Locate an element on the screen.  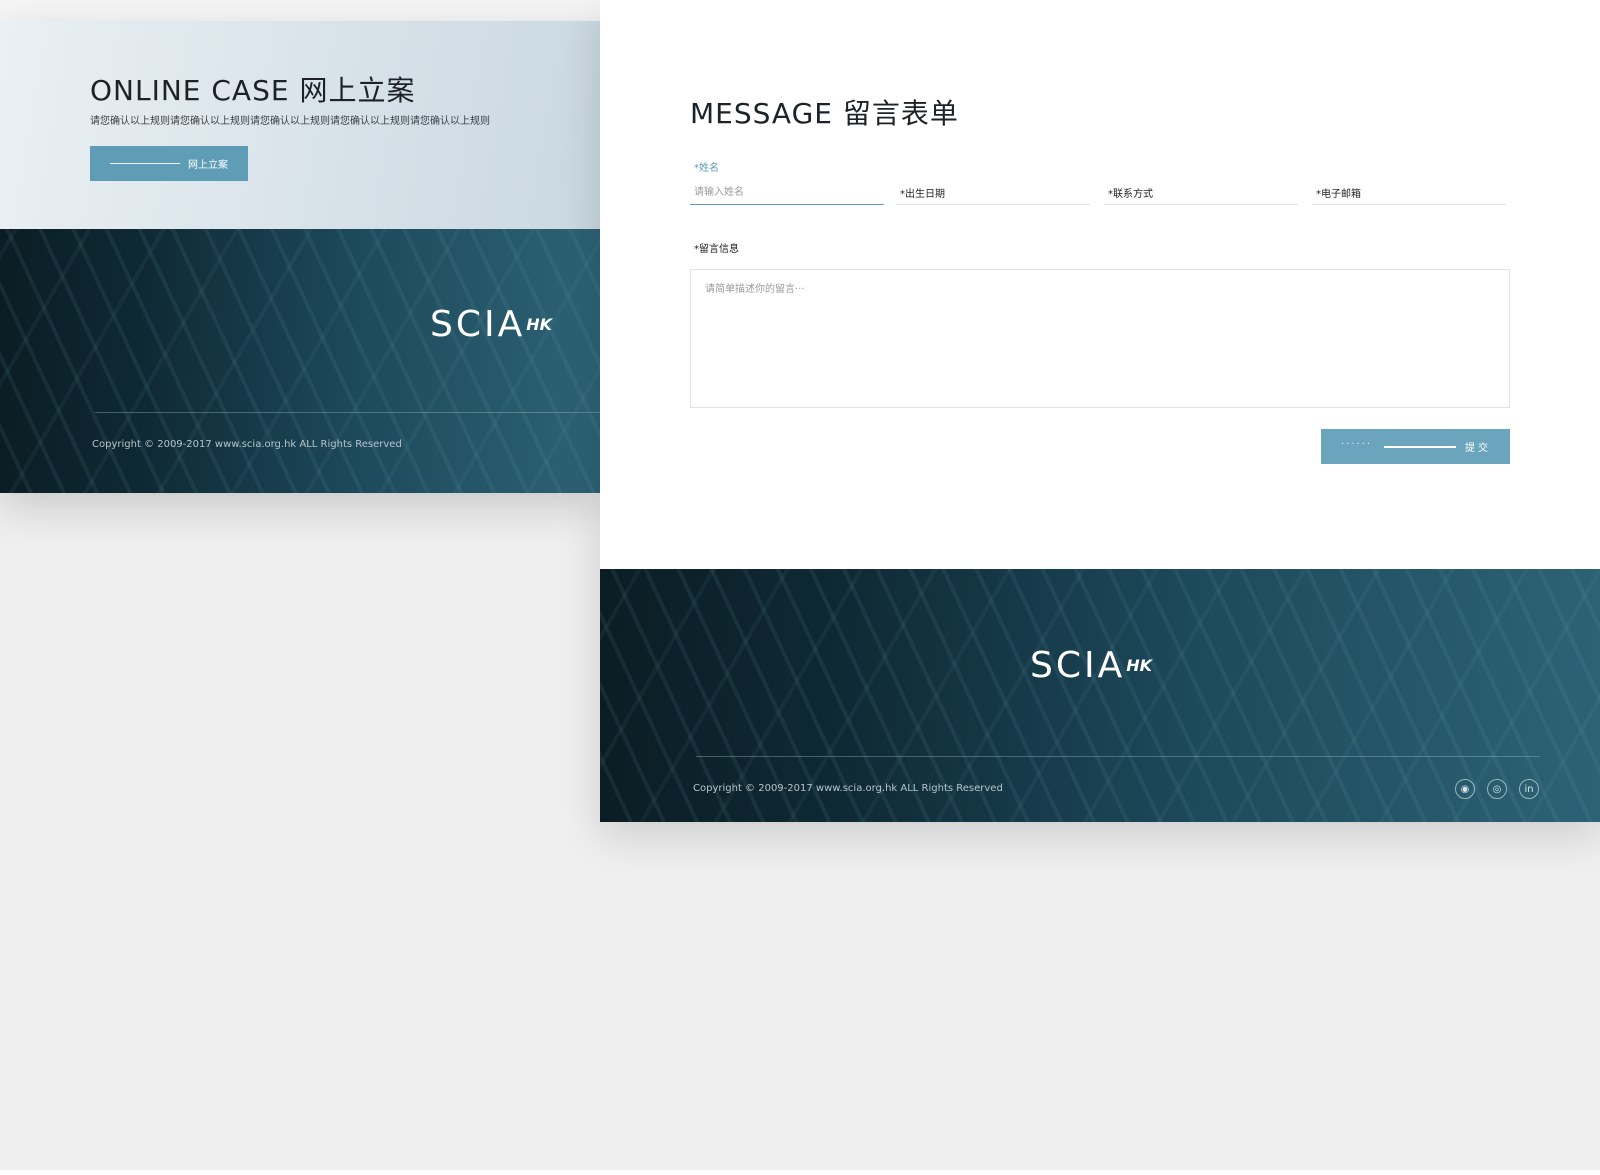
contact-field: *联系方式 is located at coordinates (1201, 182).